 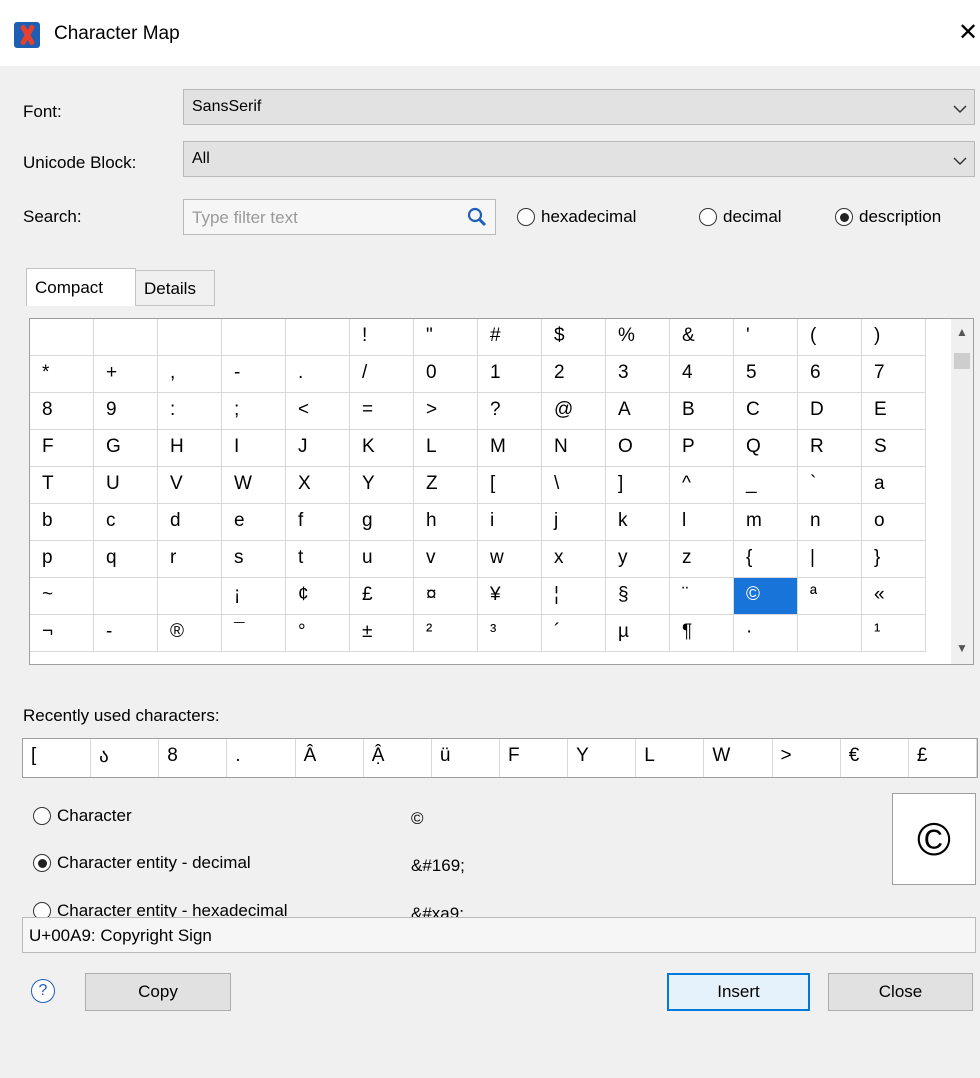 What do you see at coordinates (574, 337) in the screenshot?
I see `grid-cell: $` at bounding box center [574, 337].